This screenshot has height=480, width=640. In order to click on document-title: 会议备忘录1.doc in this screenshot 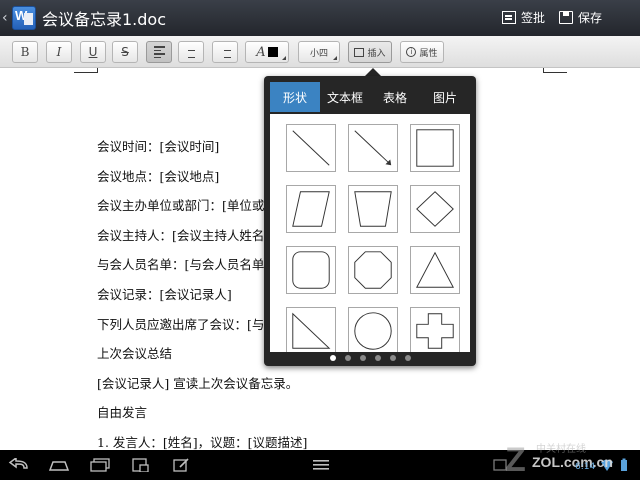, I will do `click(104, 19)`.